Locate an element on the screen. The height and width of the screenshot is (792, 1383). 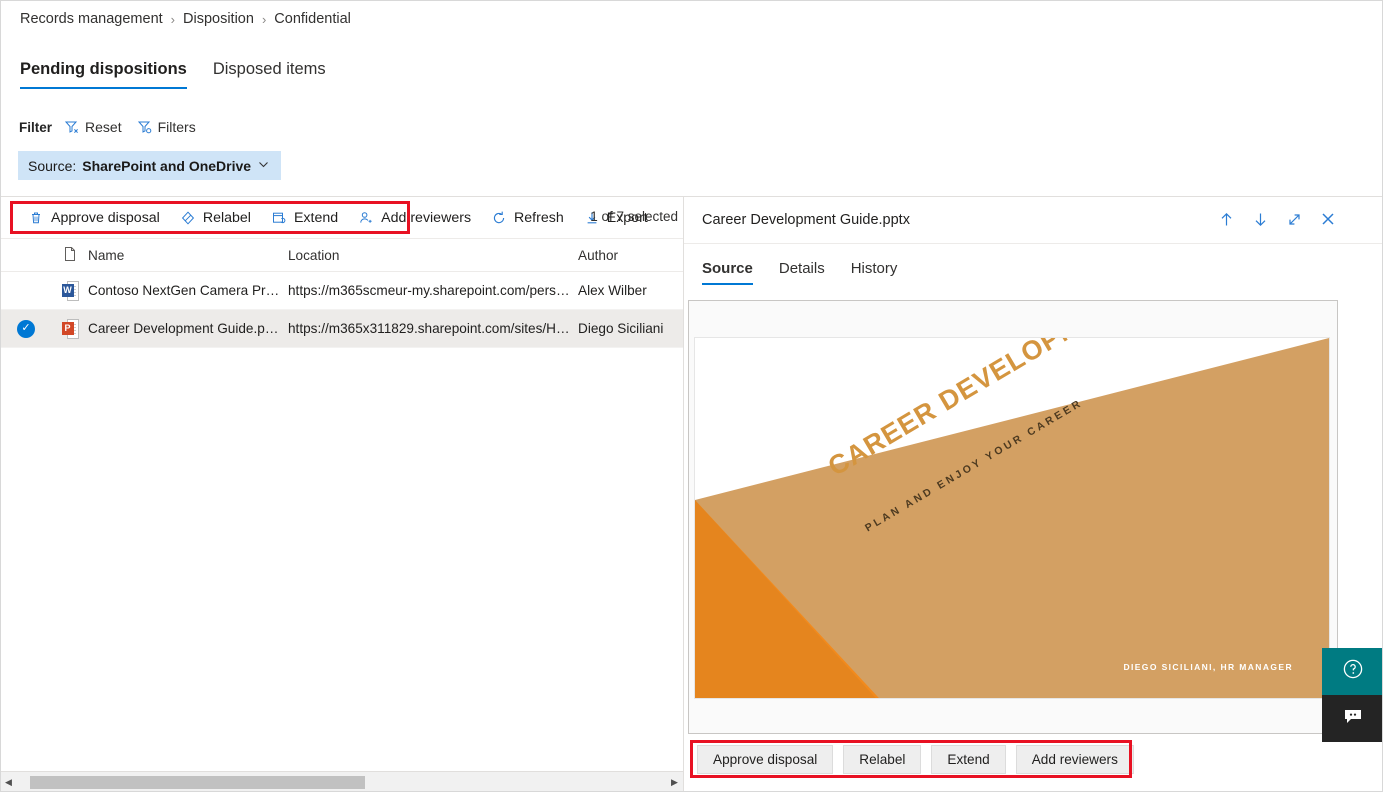
word-badge-label: W is located at coordinates (67, 290).